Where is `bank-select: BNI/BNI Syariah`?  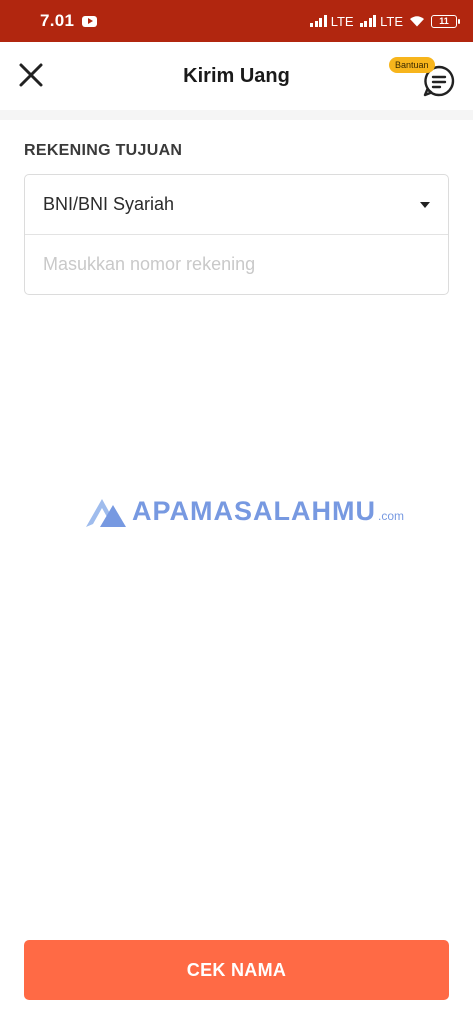 bank-select: BNI/BNI Syariah is located at coordinates (236, 205).